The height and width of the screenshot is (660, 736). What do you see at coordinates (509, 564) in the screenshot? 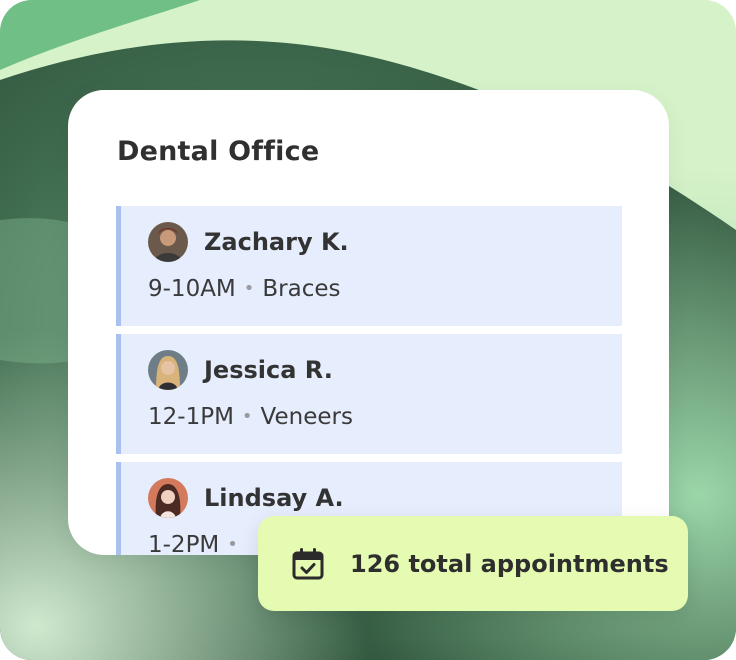
I see `summary-text: 126 total appointments` at bounding box center [509, 564].